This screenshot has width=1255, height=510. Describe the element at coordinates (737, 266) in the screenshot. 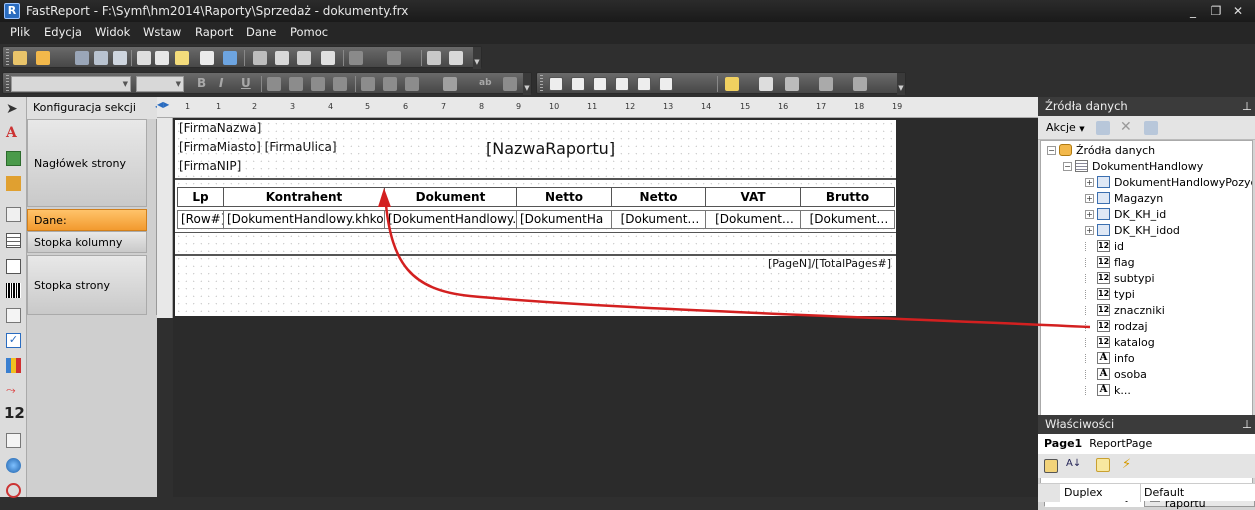

I see `annotation-arrow-line` at that location.